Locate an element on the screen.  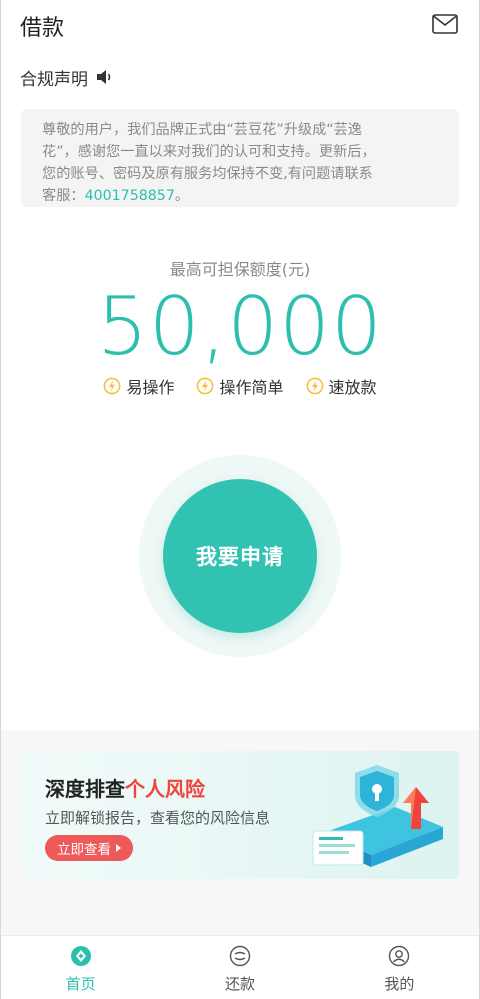
risk-title-prefix: 深度排查 is located at coordinates (85, 789).